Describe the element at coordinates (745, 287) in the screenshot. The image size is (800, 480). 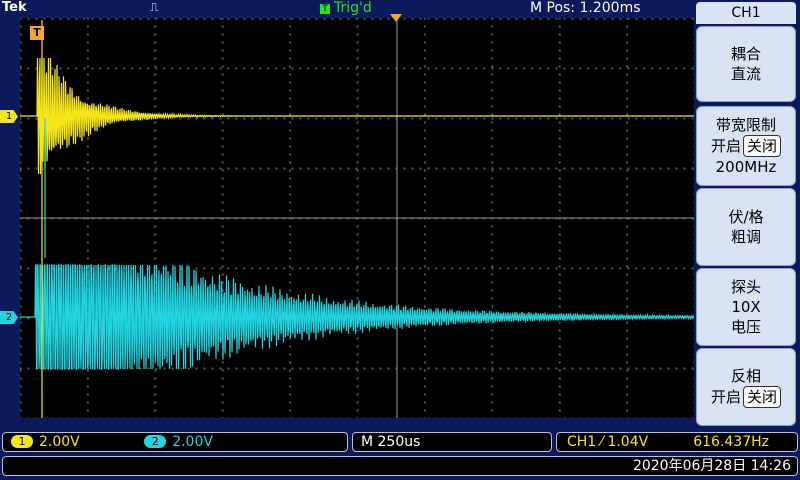
I see `probe-label: 探头` at that location.